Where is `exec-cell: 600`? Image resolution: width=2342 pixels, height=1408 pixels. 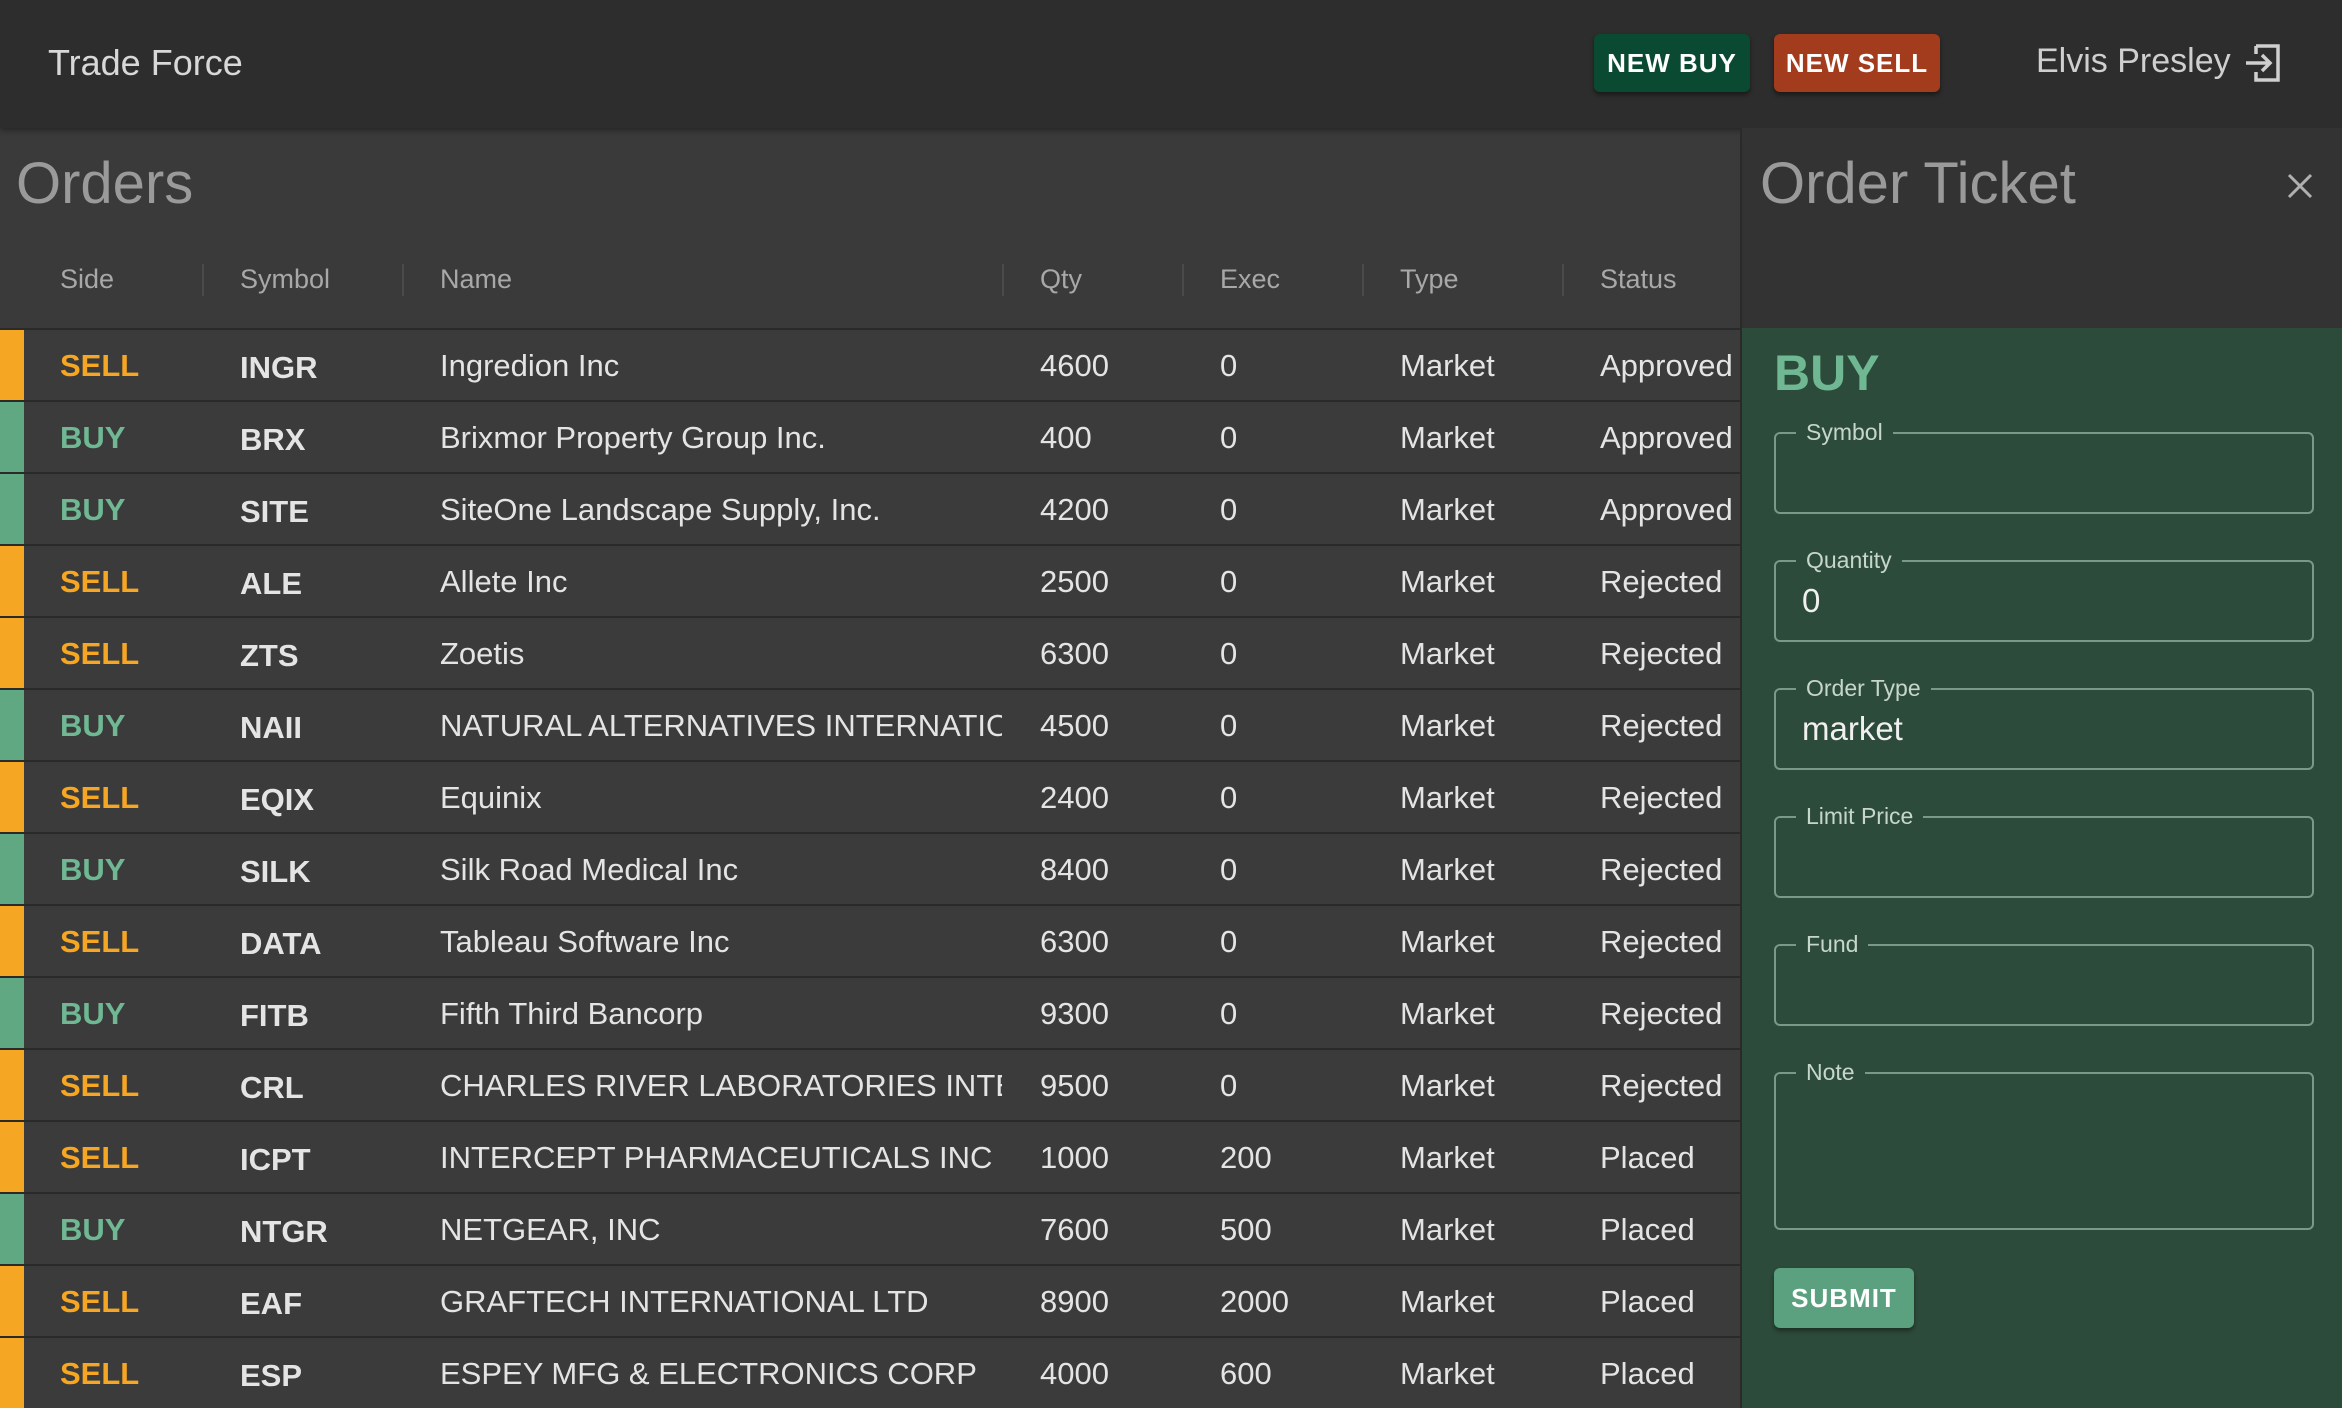 exec-cell: 600 is located at coordinates (1246, 1373).